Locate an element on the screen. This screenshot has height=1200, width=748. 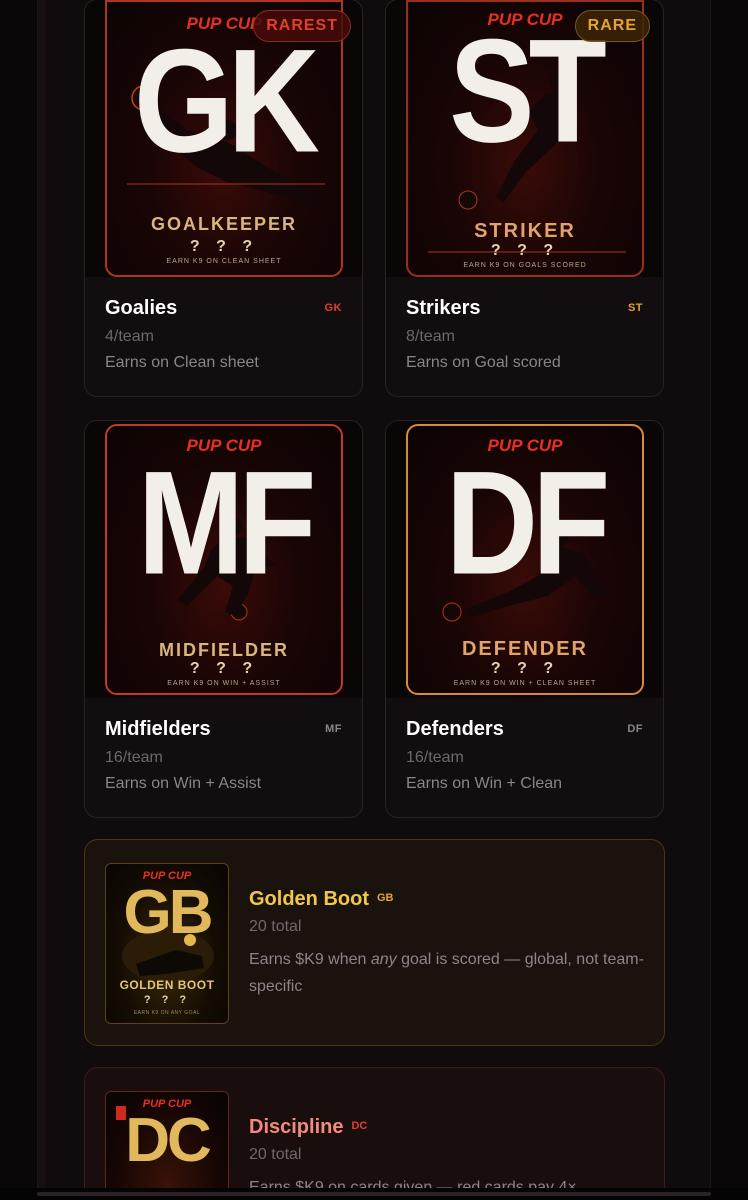
strikers-poster-small: EARN K9 ON GOALS SCORED is located at coordinates (525, 265).